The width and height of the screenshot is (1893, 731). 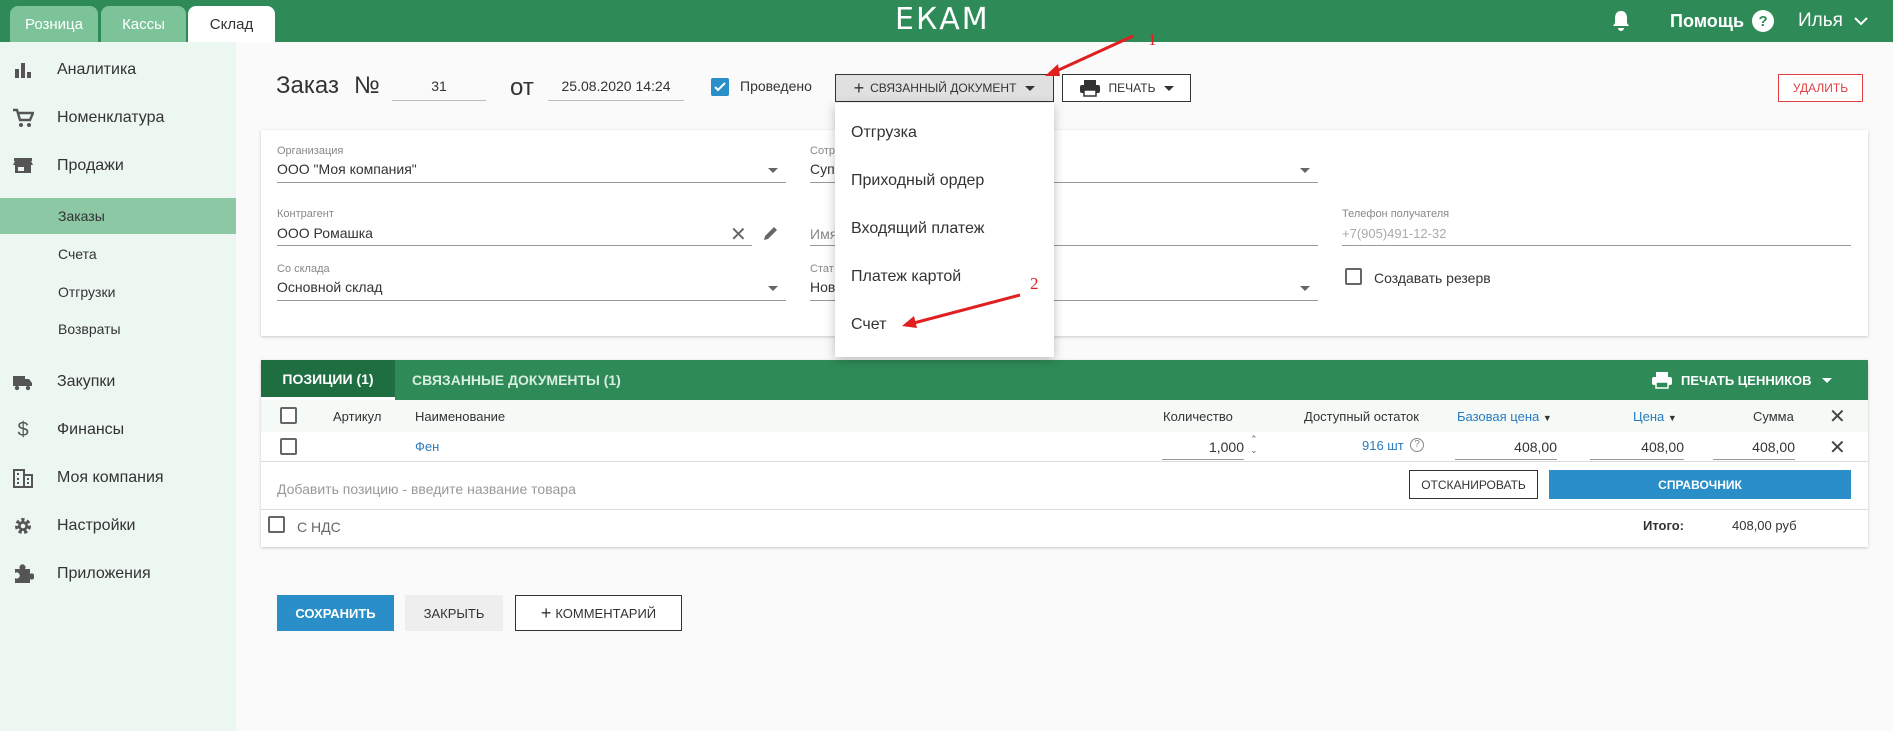 What do you see at coordinates (1018, 181) in the screenshot?
I see `annotation-arrows` at bounding box center [1018, 181].